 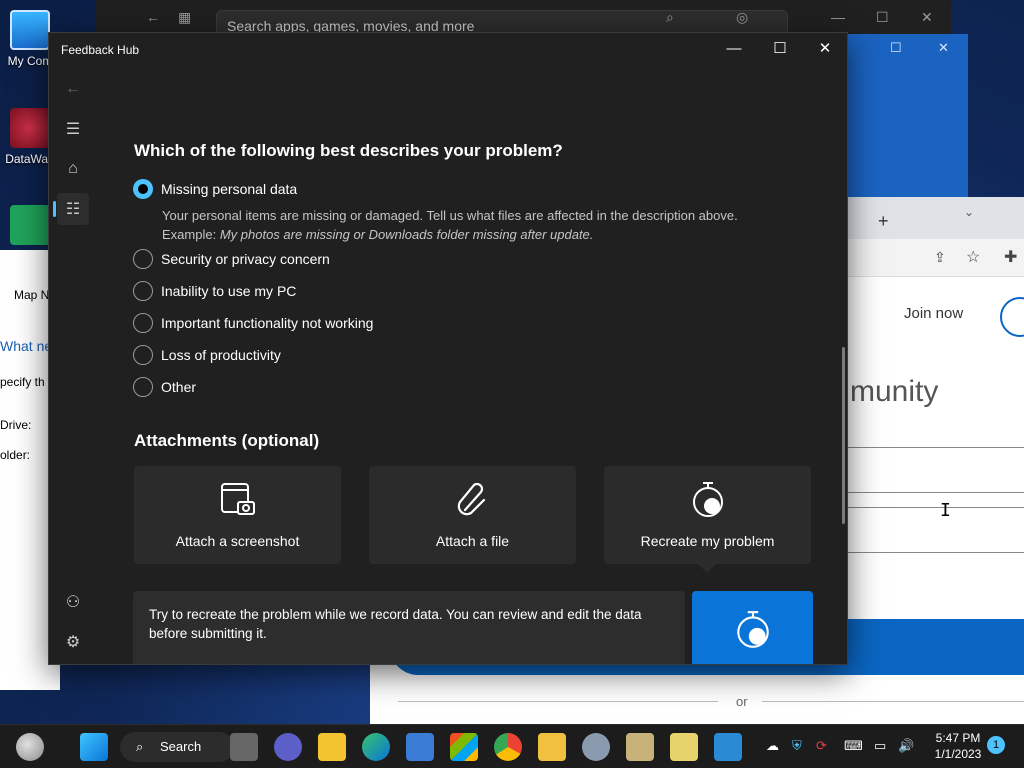 I want to click on chat-icon, so click(x=288, y=747).